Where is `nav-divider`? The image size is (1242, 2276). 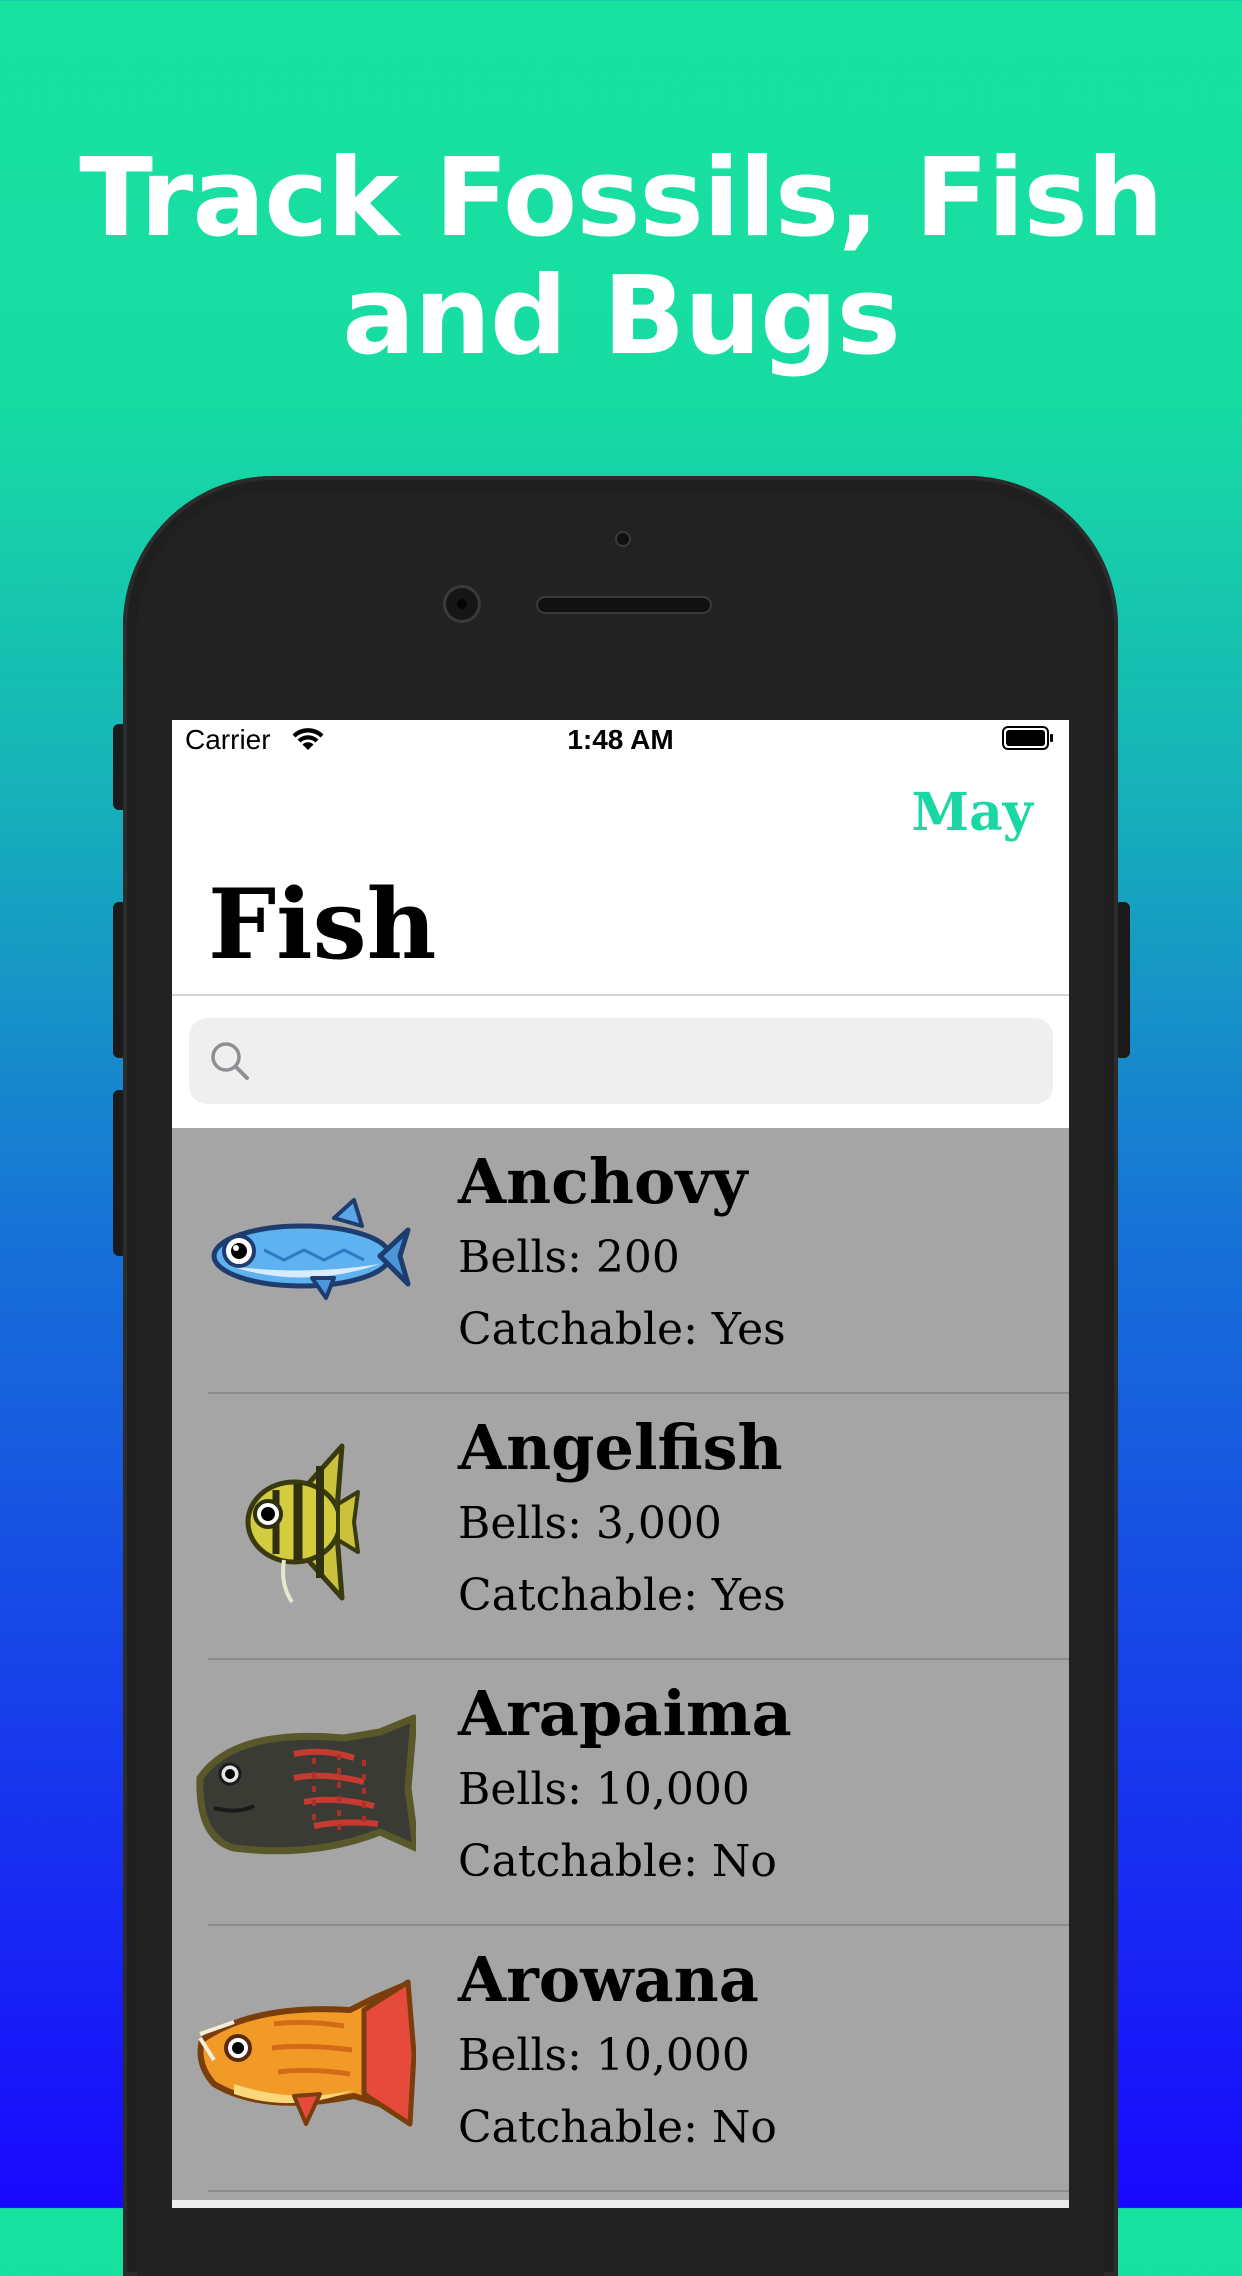
nav-divider is located at coordinates (620, 995).